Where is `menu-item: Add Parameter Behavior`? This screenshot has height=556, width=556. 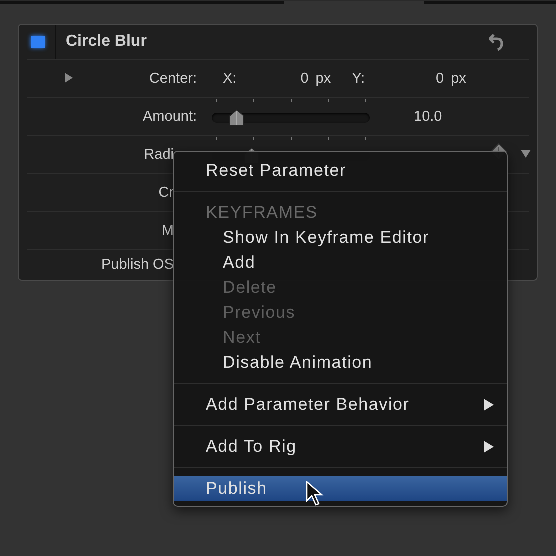 menu-item: Add Parameter Behavior is located at coordinates (340, 404).